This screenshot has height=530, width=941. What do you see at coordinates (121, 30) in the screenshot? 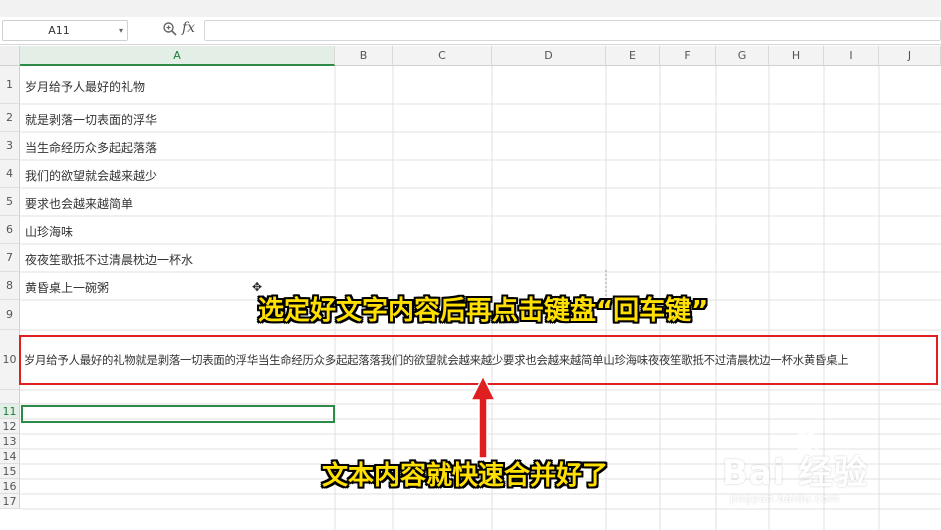
I see `chevron-down-icon: ▾` at bounding box center [121, 30].